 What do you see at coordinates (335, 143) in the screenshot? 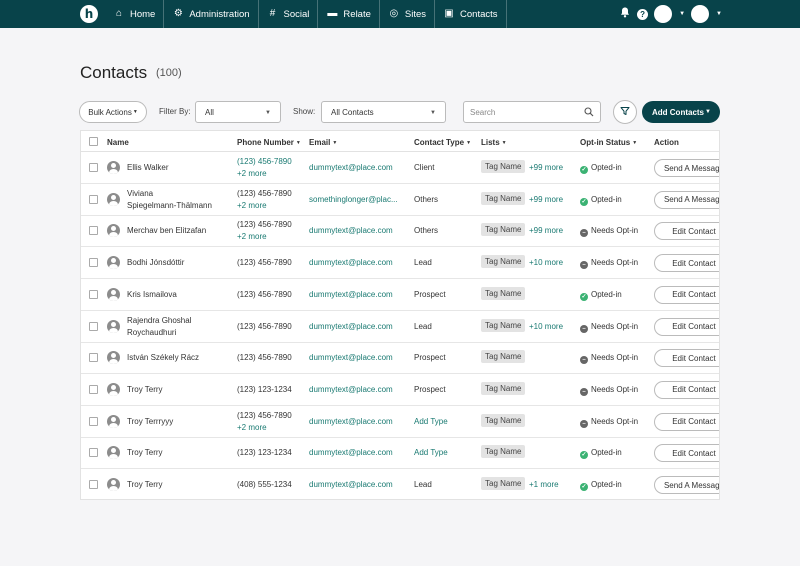
I see `sort-icon: ▼` at bounding box center [335, 143].